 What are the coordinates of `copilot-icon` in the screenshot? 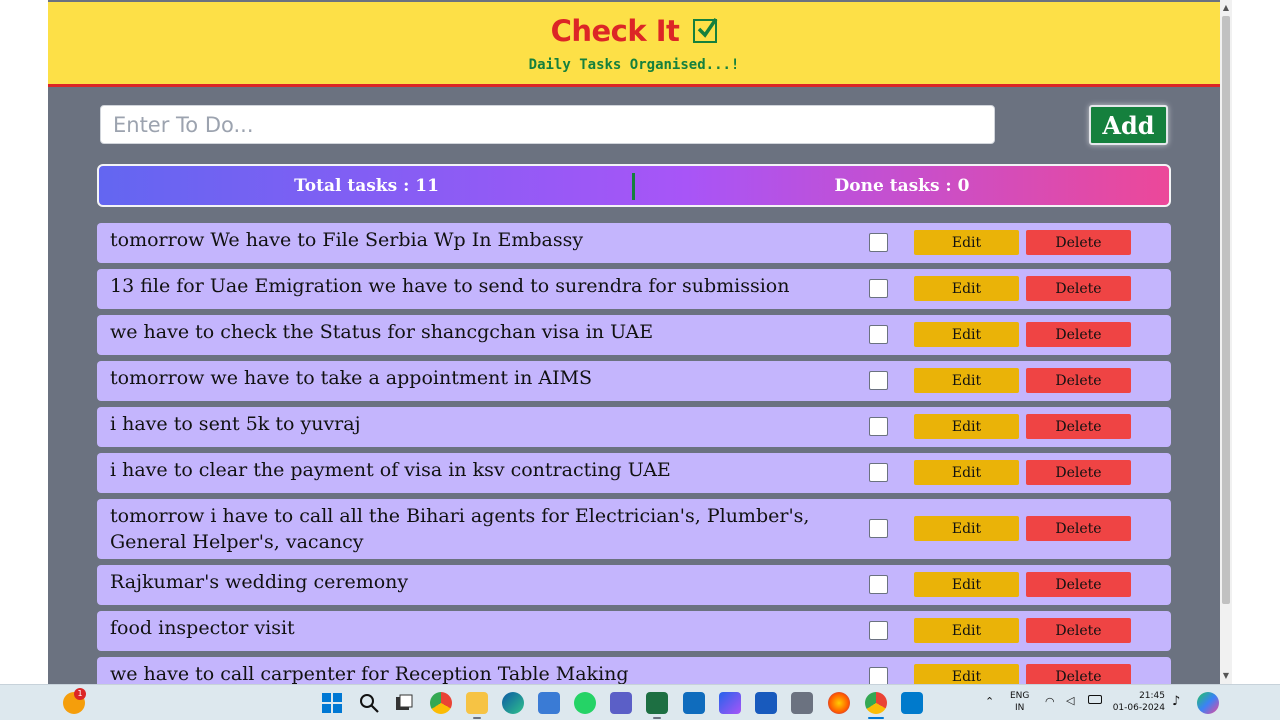 It's located at (730, 703).